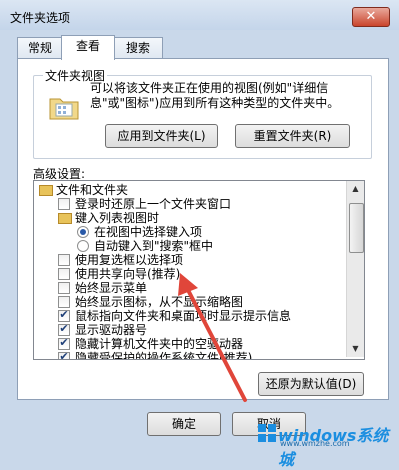 The height and width of the screenshot is (470, 399). Describe the element at coordinates (311, 384) in the screenshot. I see `restore-defaults-button: 还原为默认值(D)` at that location.